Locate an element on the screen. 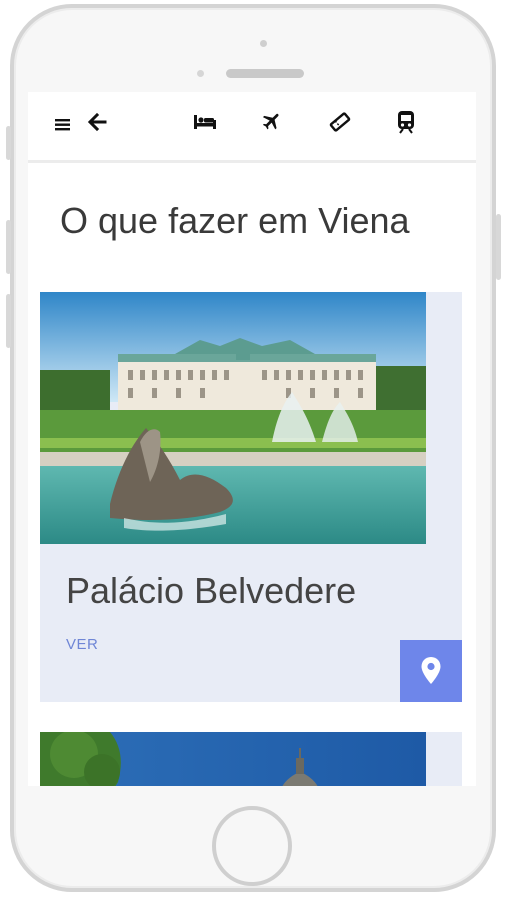 Image resolution: width=508 pixels, height=900 pixels. attraction-card is located at coordinates (251, 759).